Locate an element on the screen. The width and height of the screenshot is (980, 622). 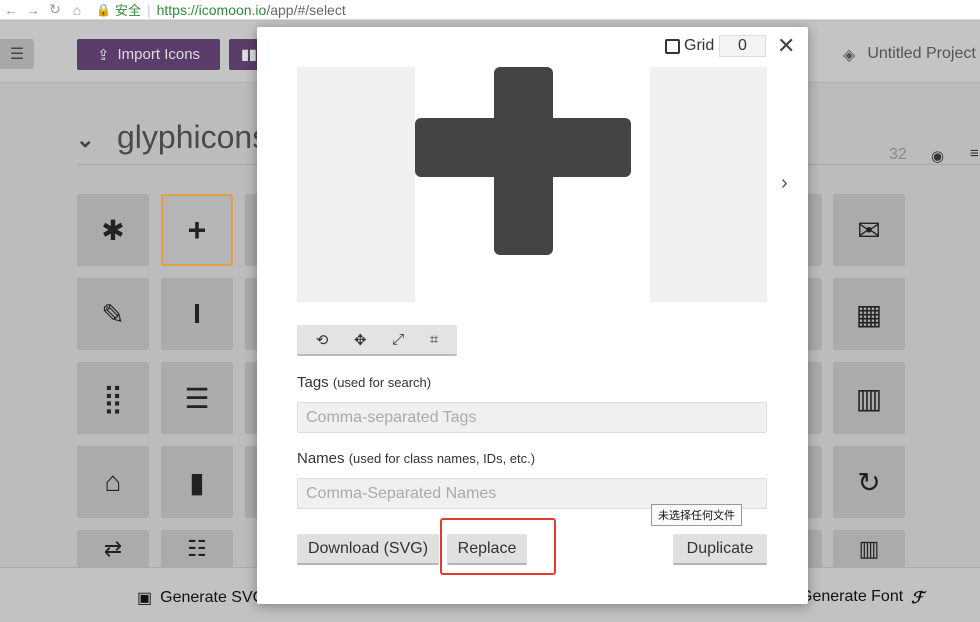
lock-icon: 🔒 is located at coordinates (103, 9).